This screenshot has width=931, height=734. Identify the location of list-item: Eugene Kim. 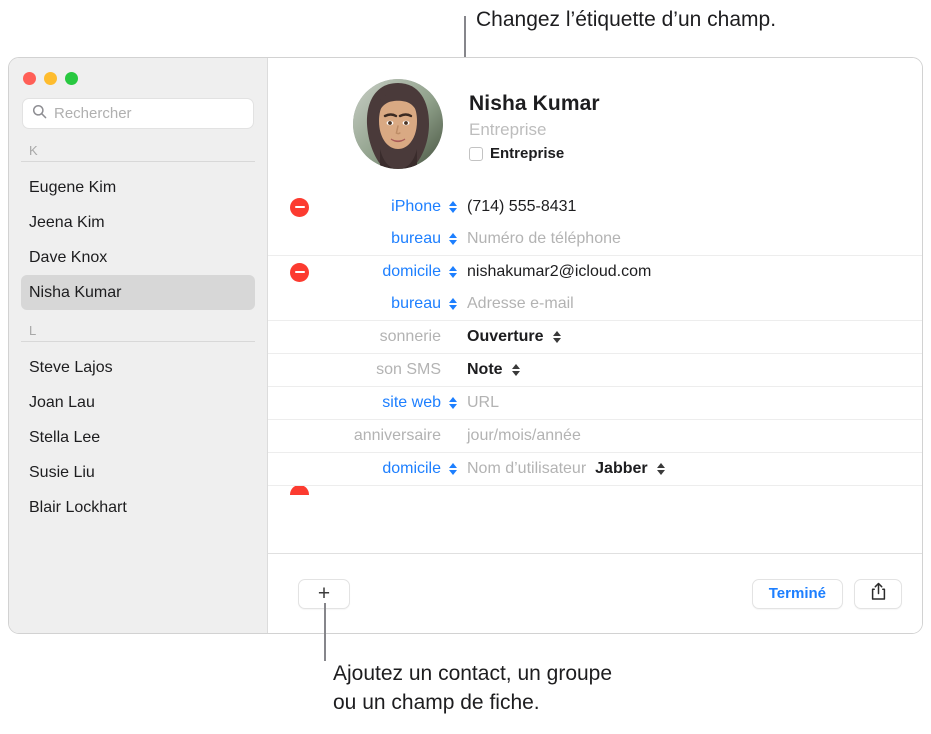
(138, 187).